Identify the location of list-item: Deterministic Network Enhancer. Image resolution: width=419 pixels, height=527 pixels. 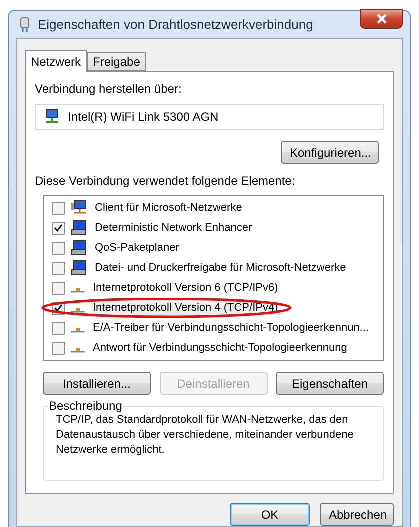
(173, 228).